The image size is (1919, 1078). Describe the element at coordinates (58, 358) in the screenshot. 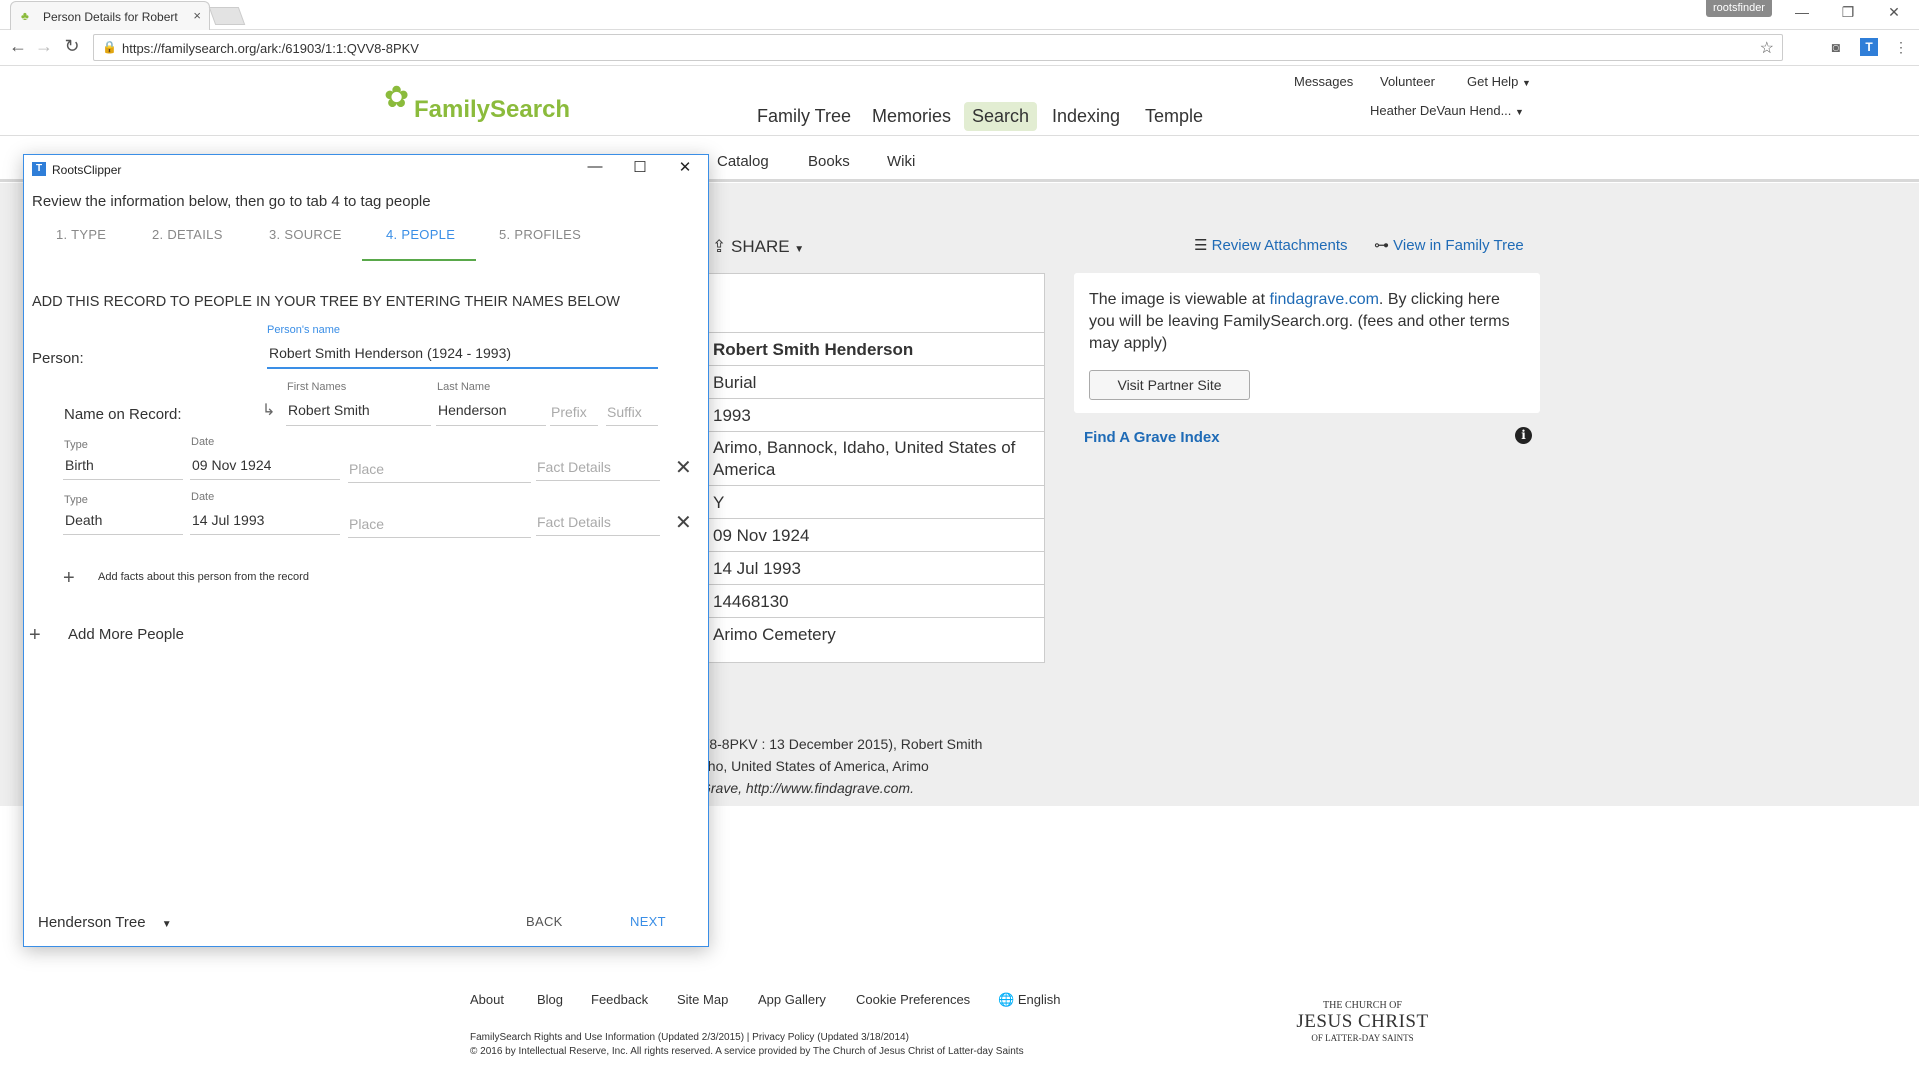

I see `person-label: Person:` at that location.